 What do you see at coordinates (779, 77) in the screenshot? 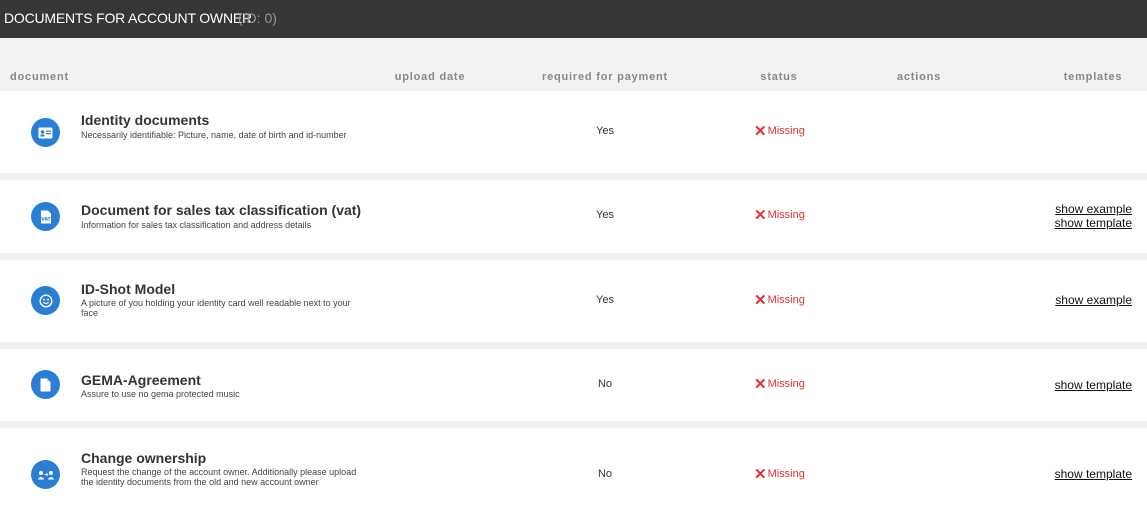
I see `column-header-status: status` at bounding box center [779, 77].